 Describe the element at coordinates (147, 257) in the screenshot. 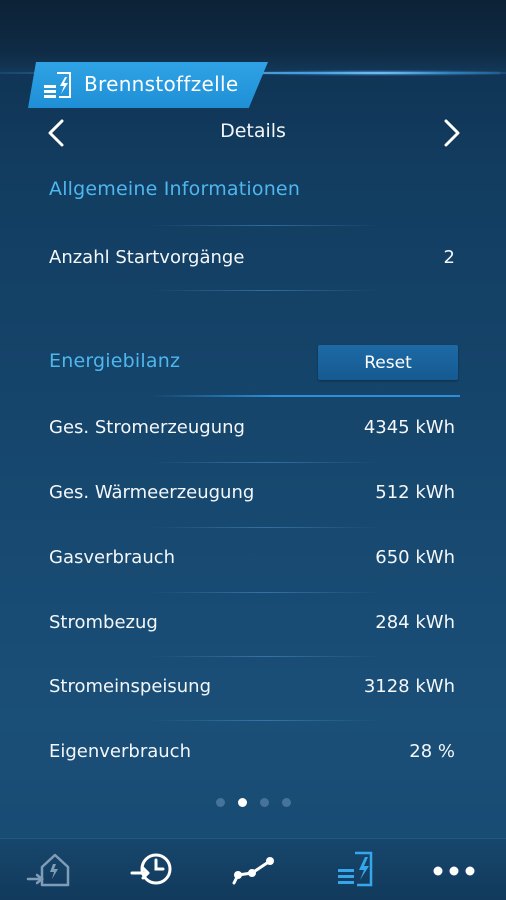

I see `row-label-start-count: Anzahl Startvorgänge` at that location.